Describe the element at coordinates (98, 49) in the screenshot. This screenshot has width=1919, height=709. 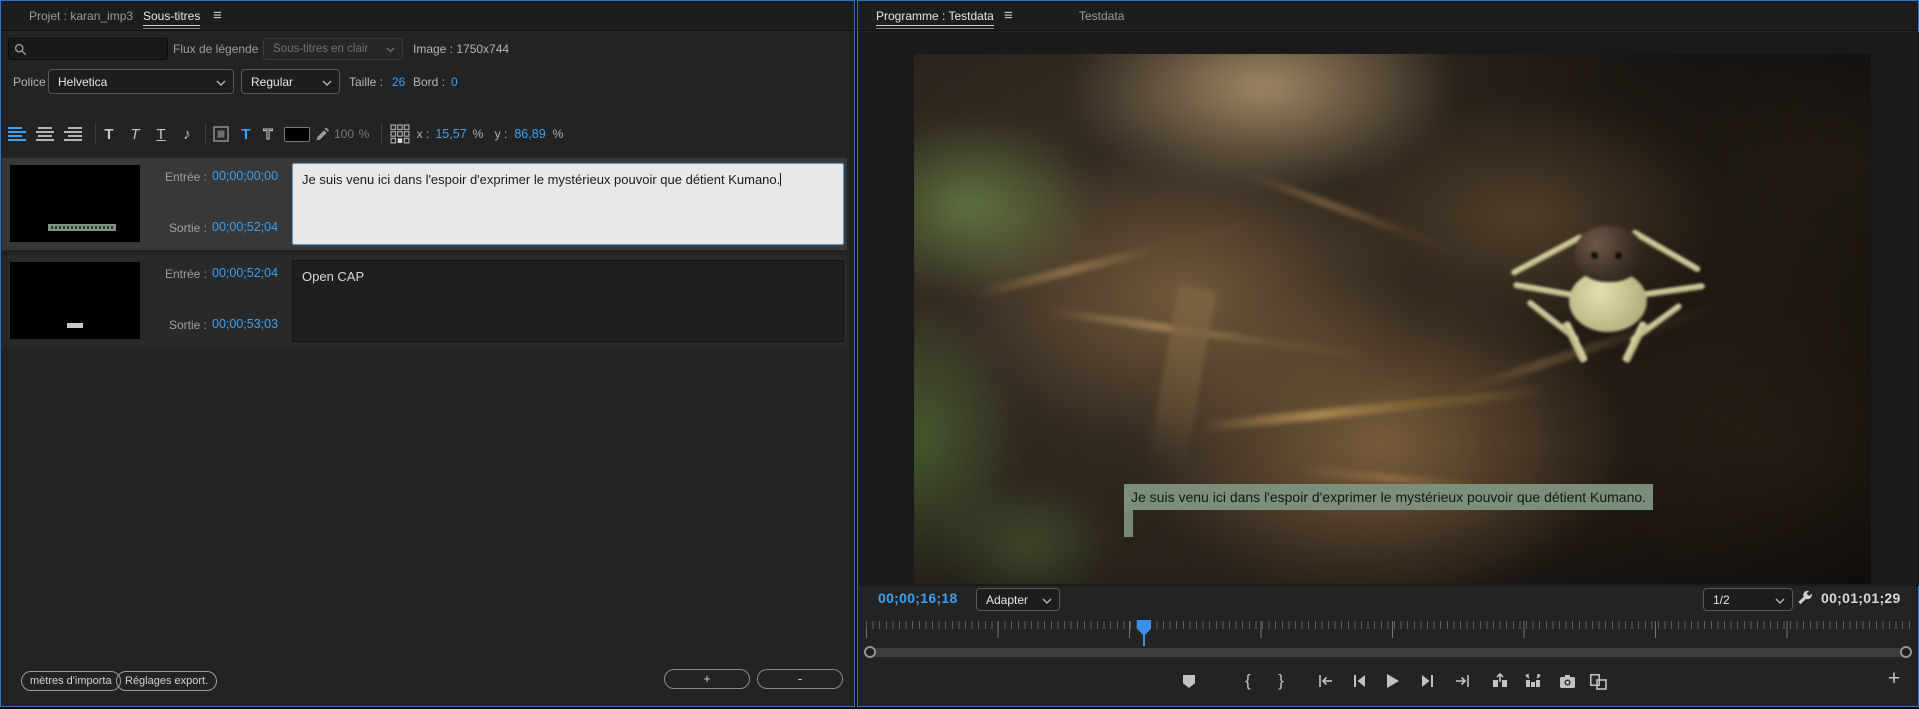
I see `search-input` at that location.